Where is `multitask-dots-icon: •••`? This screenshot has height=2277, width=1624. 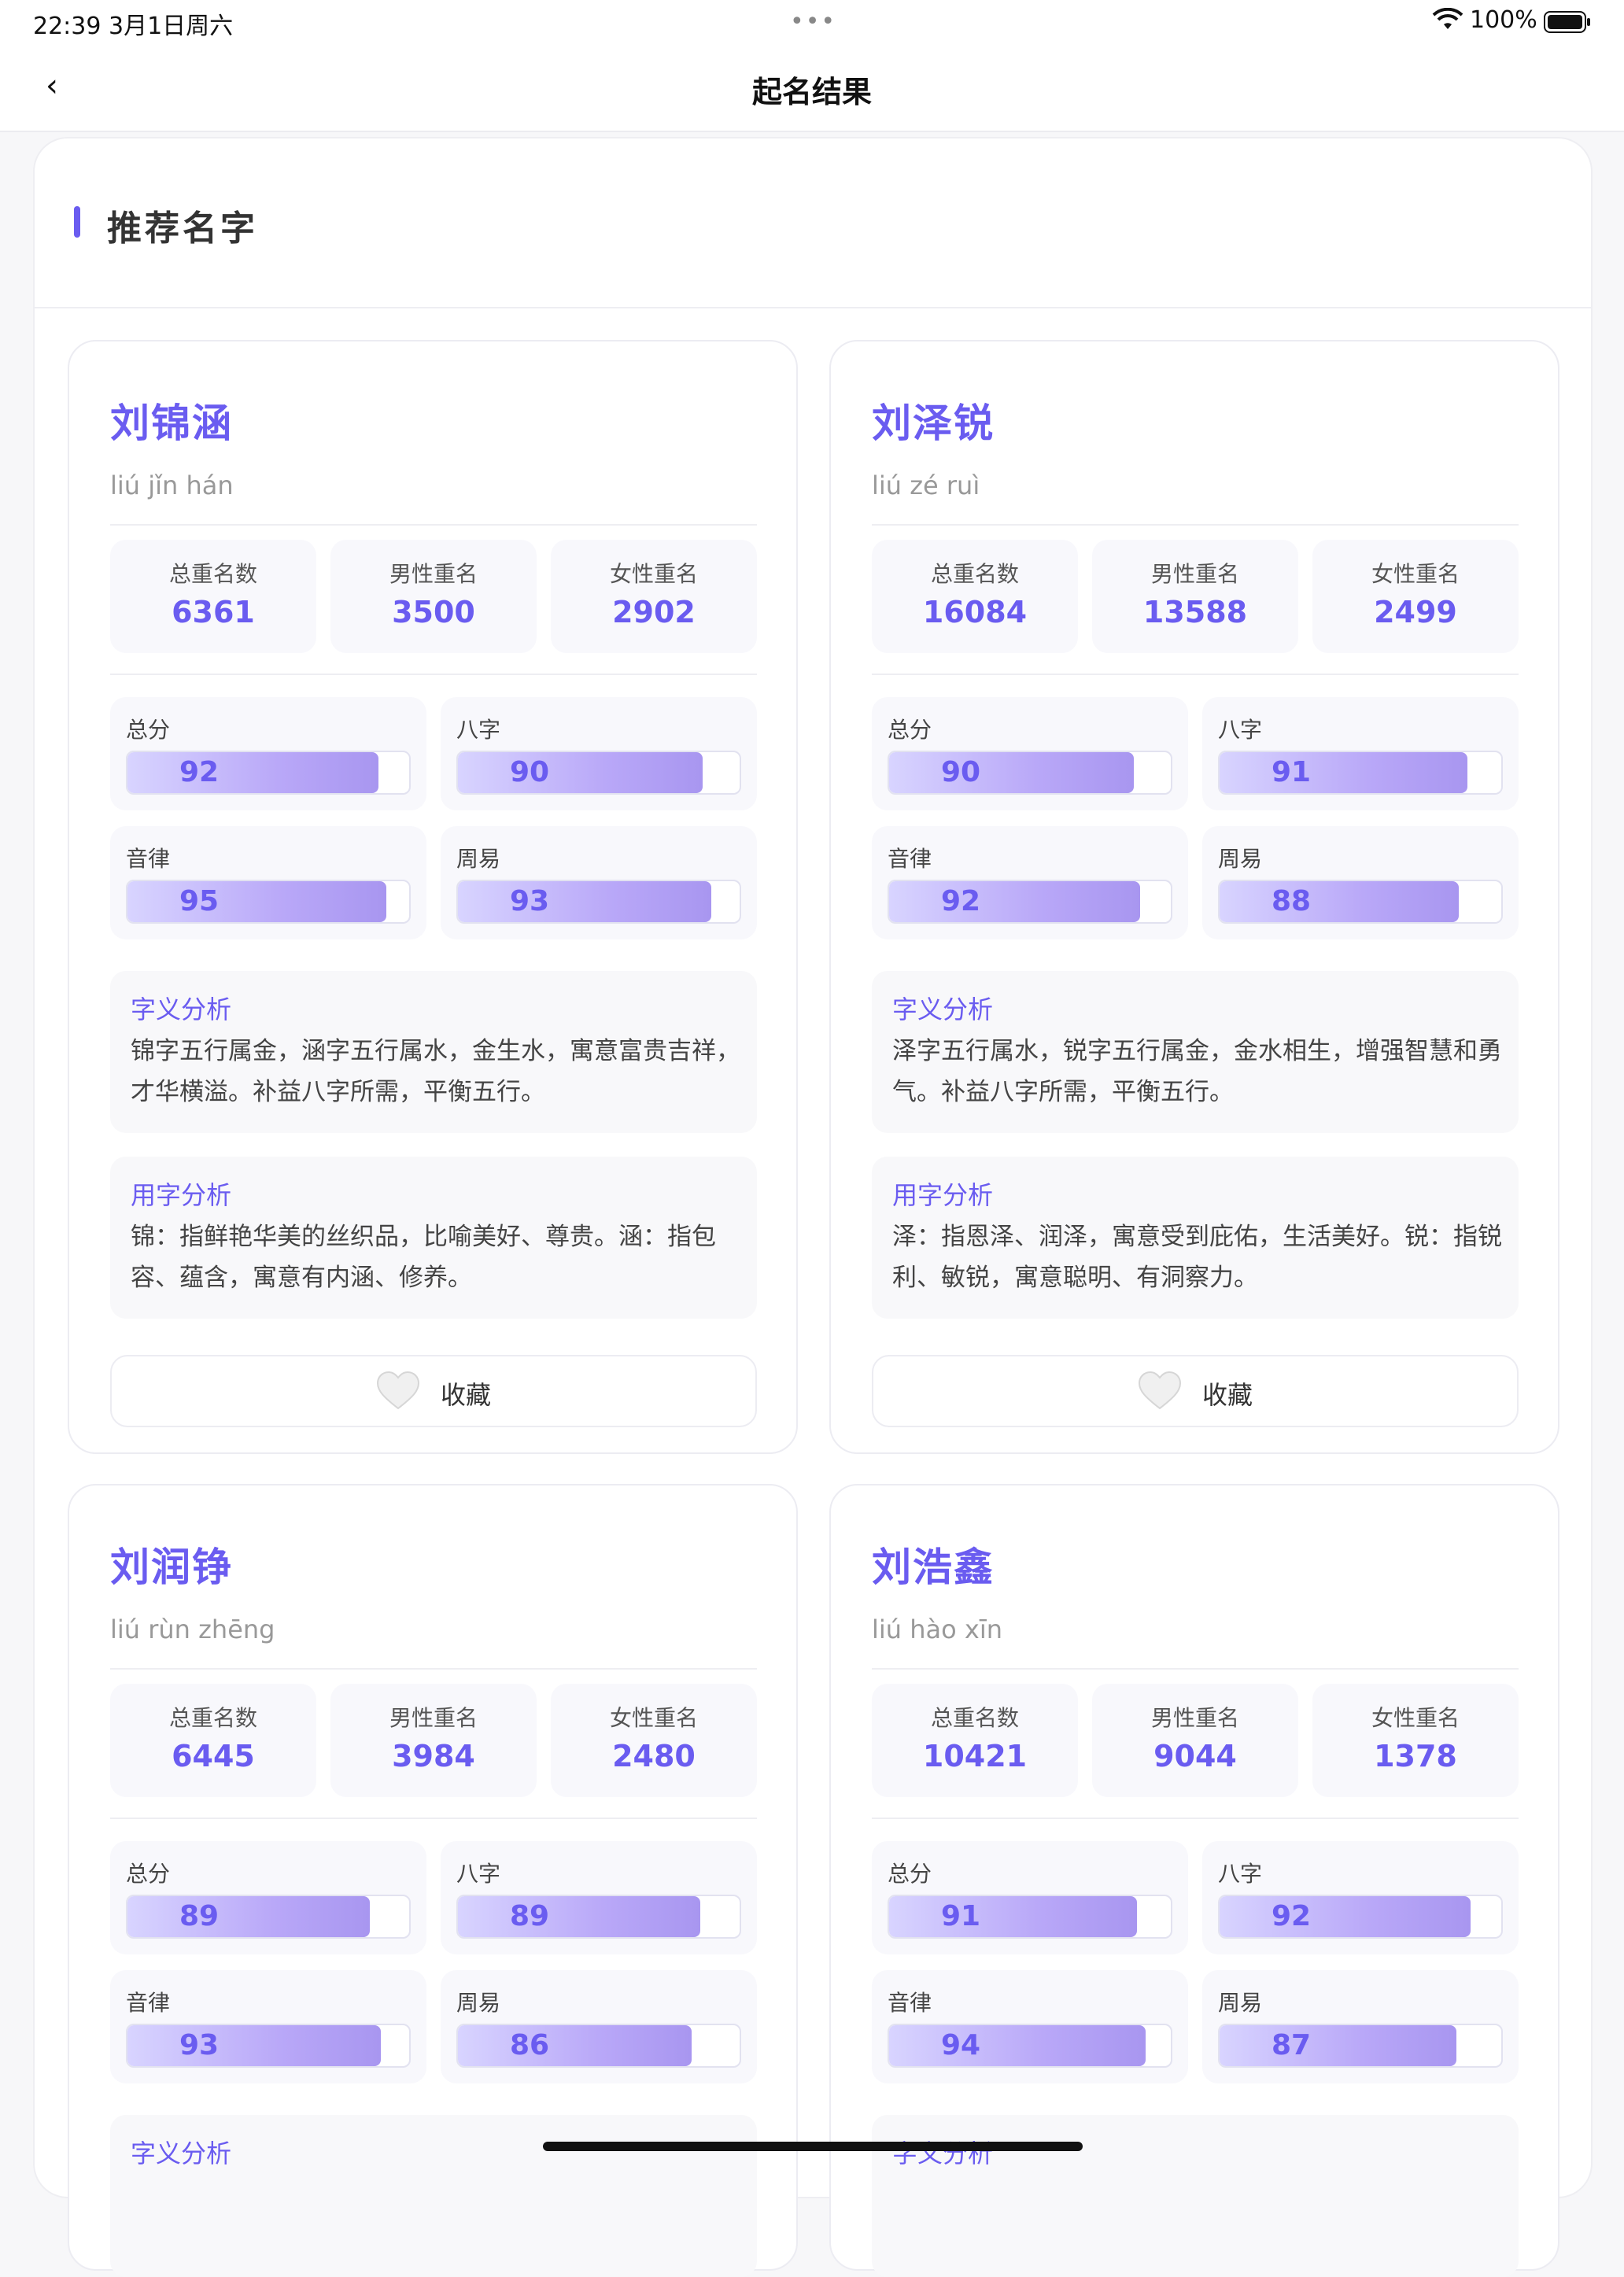 multitask-dots-icon: ••• is located at coordinates (813, 21).